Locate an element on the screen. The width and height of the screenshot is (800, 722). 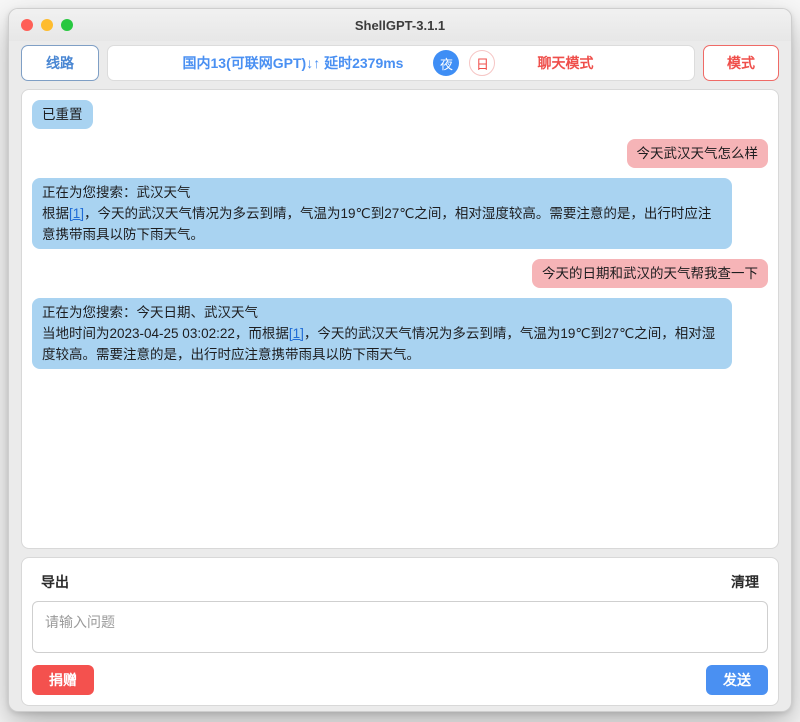
composer-actions-row: 导出 清理 is located at coordinates (400, 581).